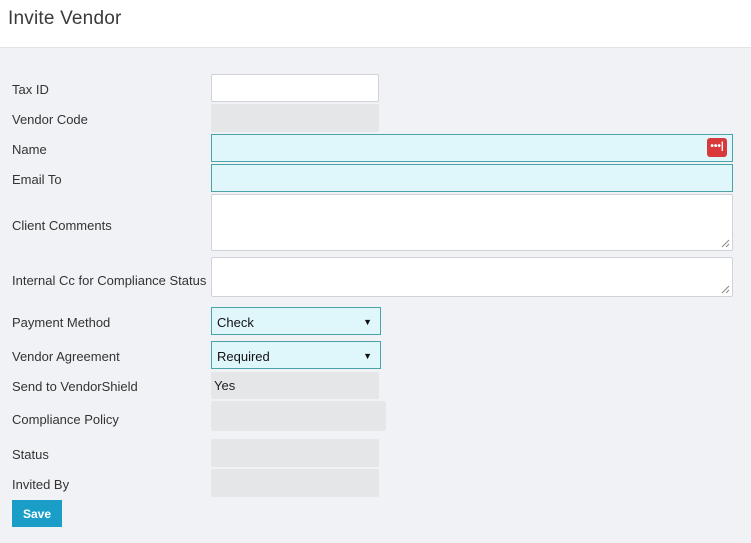  What do you see at coordinates (472, 222) in the screenshot?
I see `client-comments-textarea` at bounding box center [472, 222].